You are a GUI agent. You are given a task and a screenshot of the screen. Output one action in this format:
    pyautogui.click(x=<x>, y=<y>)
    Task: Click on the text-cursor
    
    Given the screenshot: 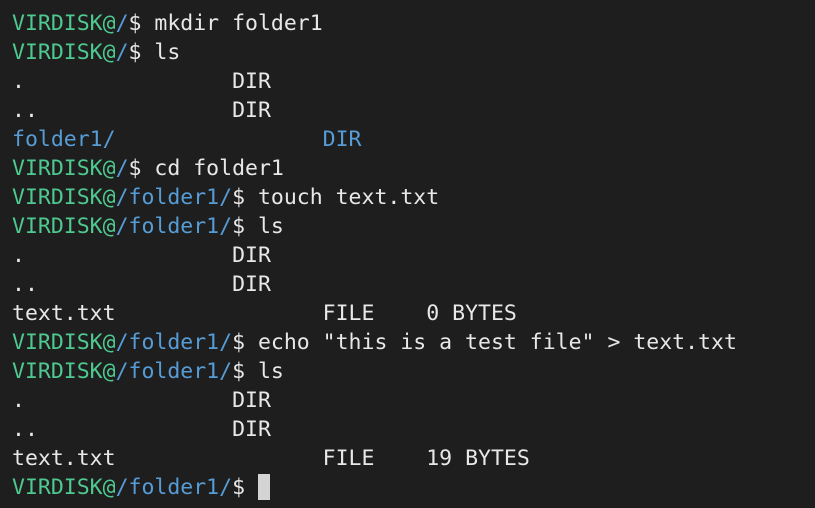 What is the action you would take?
    pyautogui.click(x=263, y=487)
    